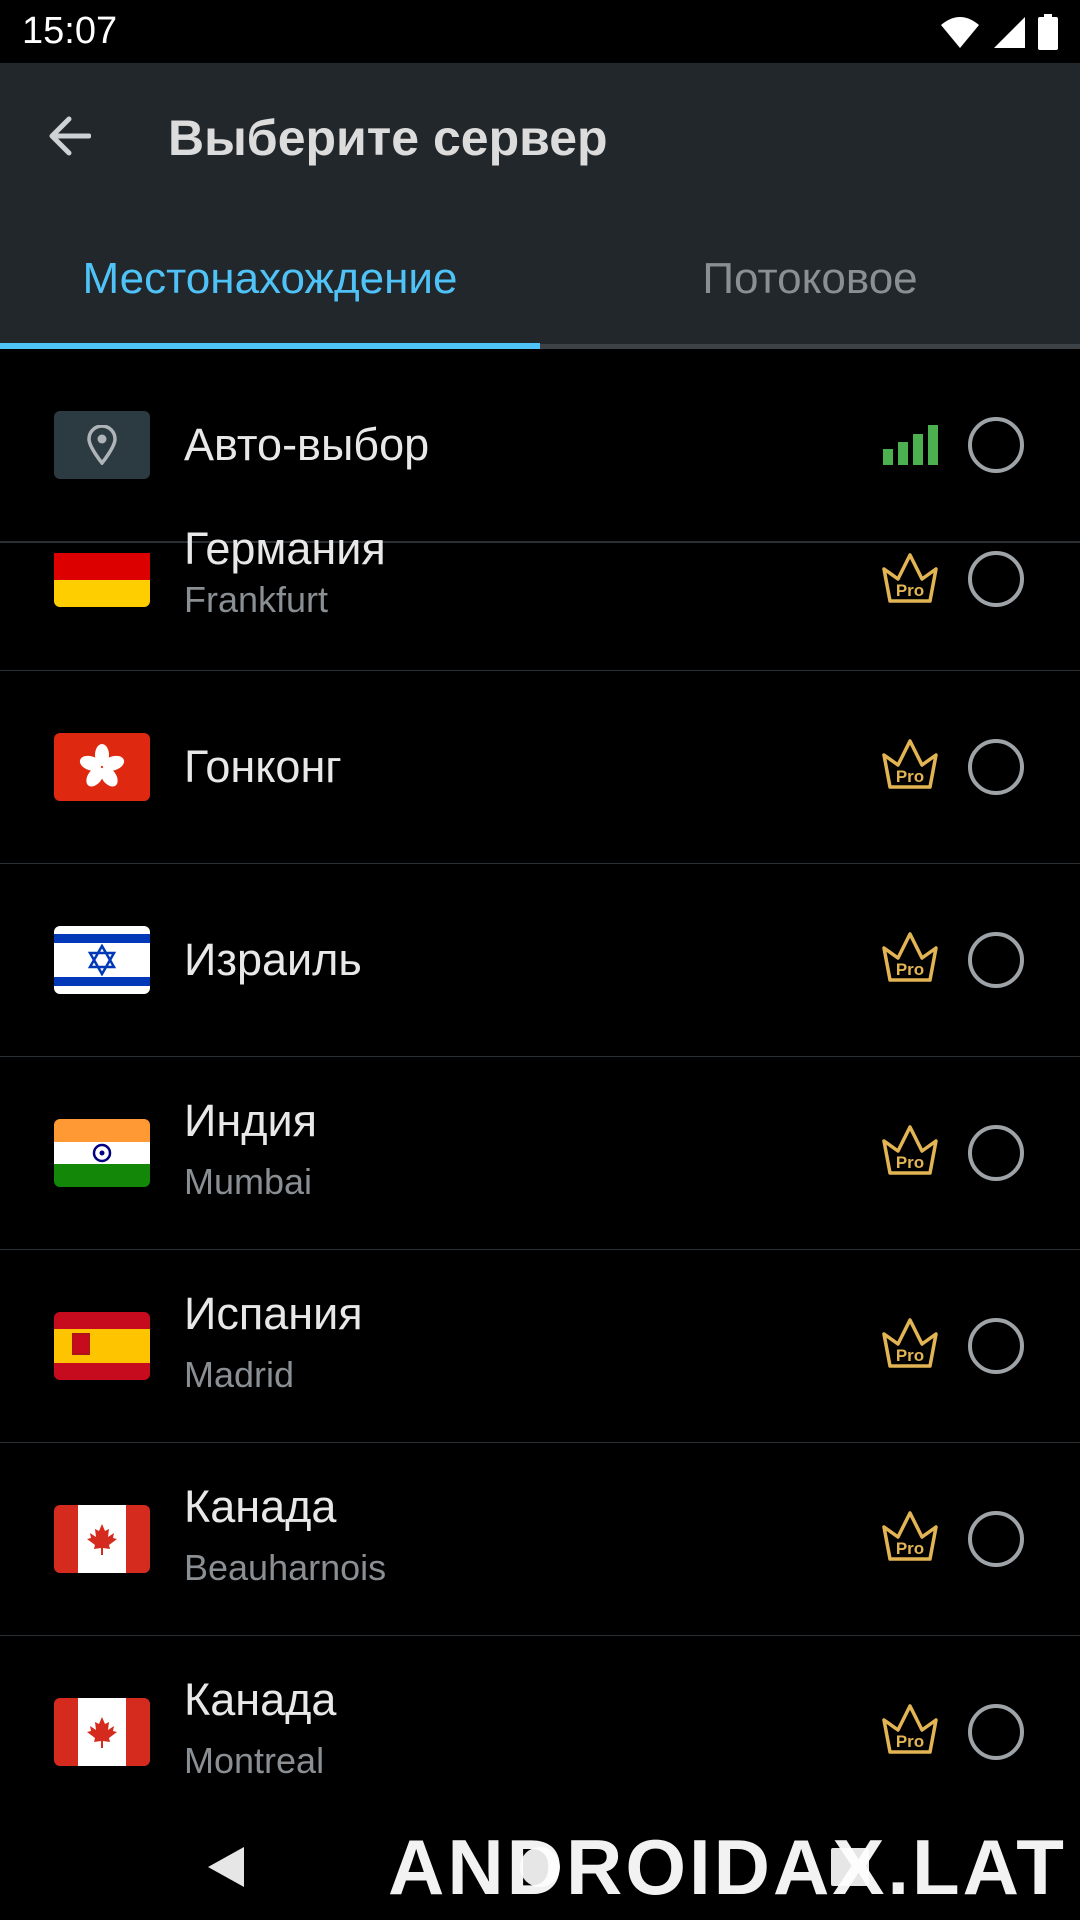 This screenshot has height=1920, width=1080. I want to click on list-item-label: Авто-выбор, so click(307, 444).